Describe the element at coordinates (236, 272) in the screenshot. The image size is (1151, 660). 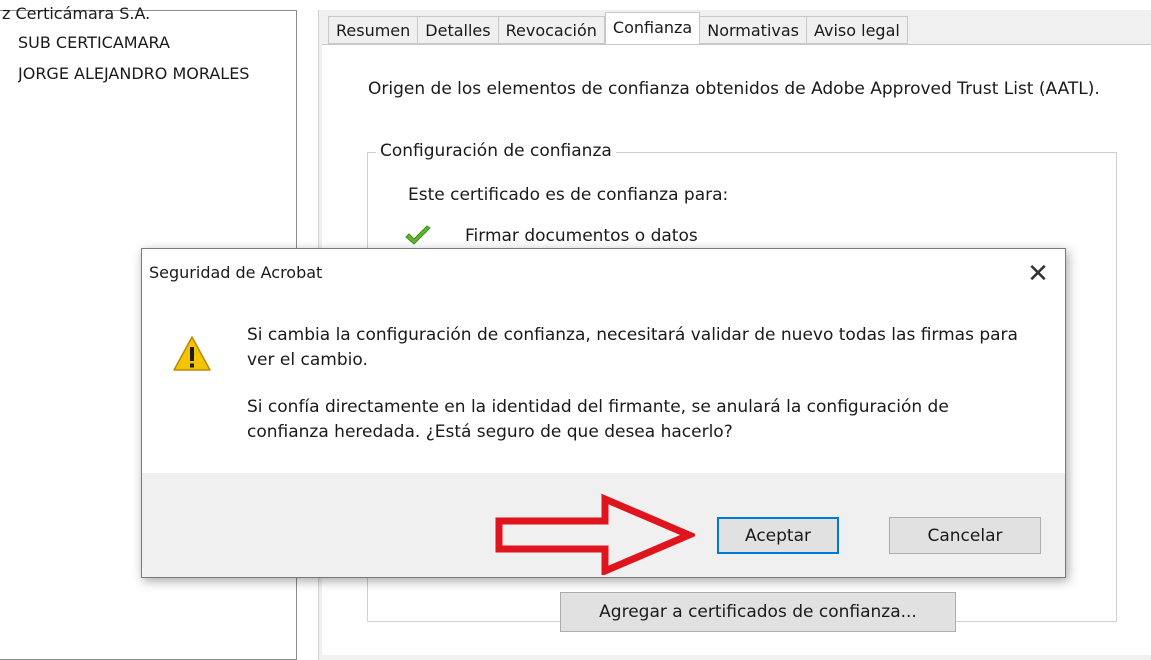
I see `dialog-title: Seguridad de Acrobat` at that location.